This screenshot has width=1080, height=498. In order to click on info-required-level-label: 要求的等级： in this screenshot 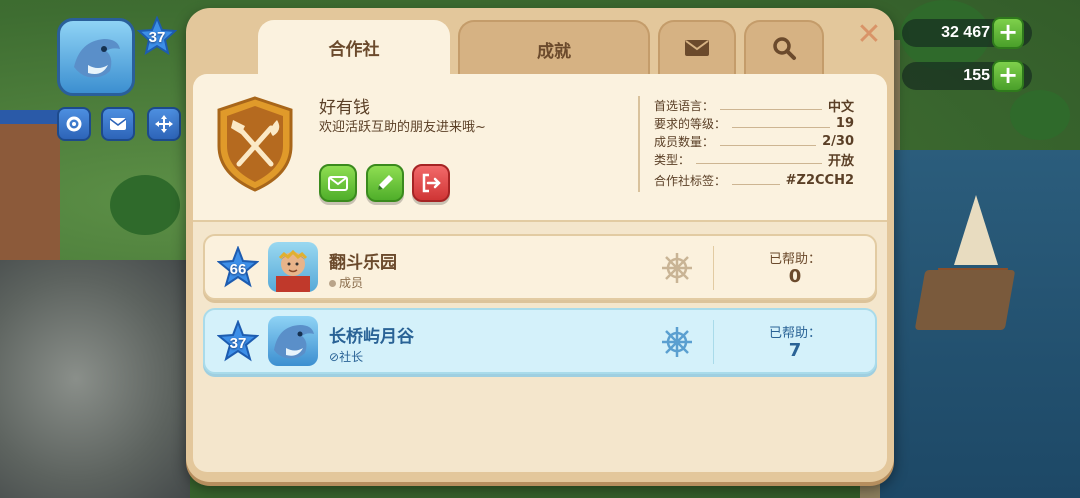, I will do `click(690, 123)`.